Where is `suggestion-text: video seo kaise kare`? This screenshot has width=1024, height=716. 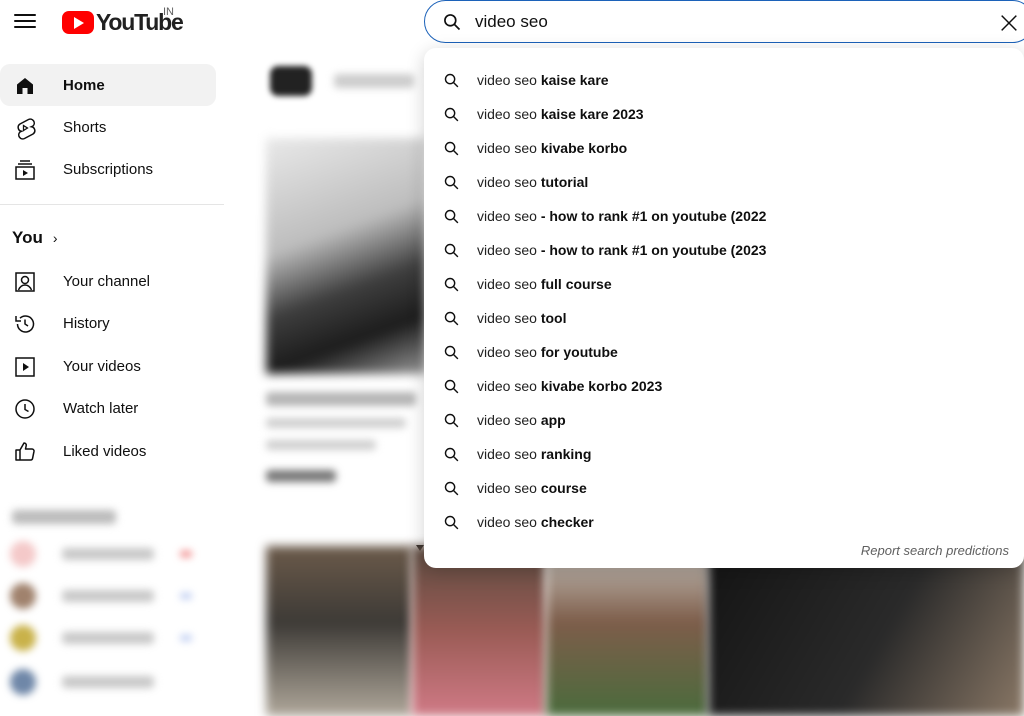 suggestion-text: video seo kaise kare is located at coordinates (543, 80).